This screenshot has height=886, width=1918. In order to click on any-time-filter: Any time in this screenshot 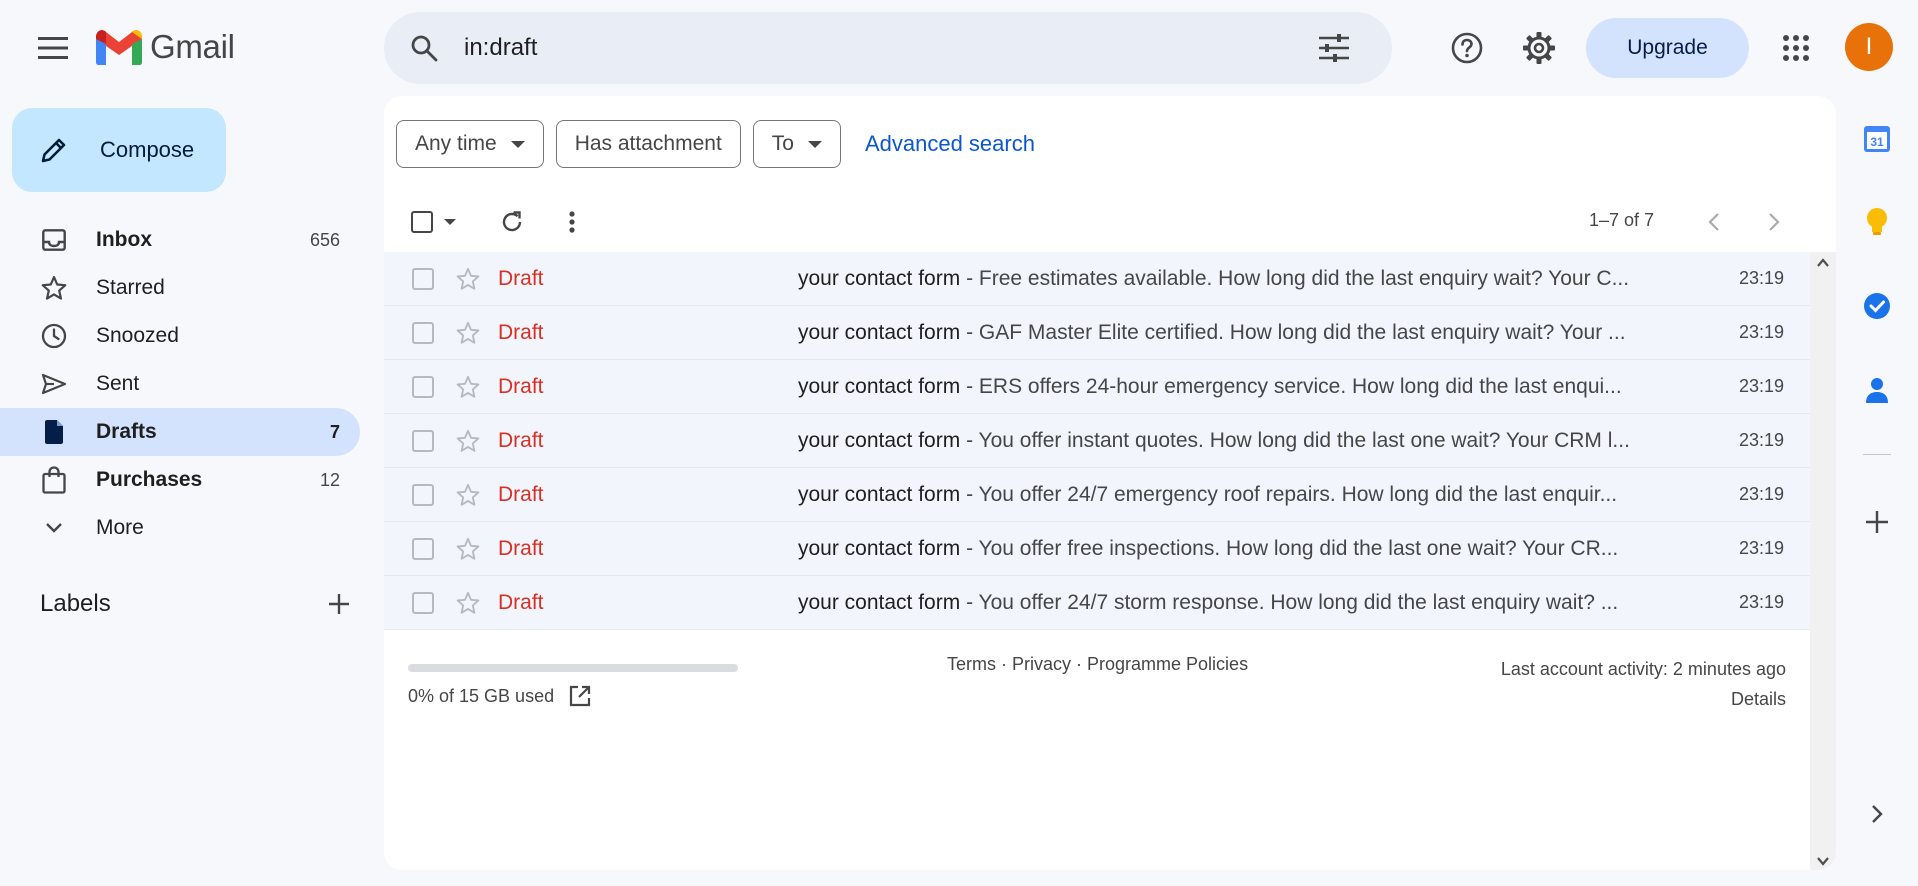, I will do `click(470, 144)`.